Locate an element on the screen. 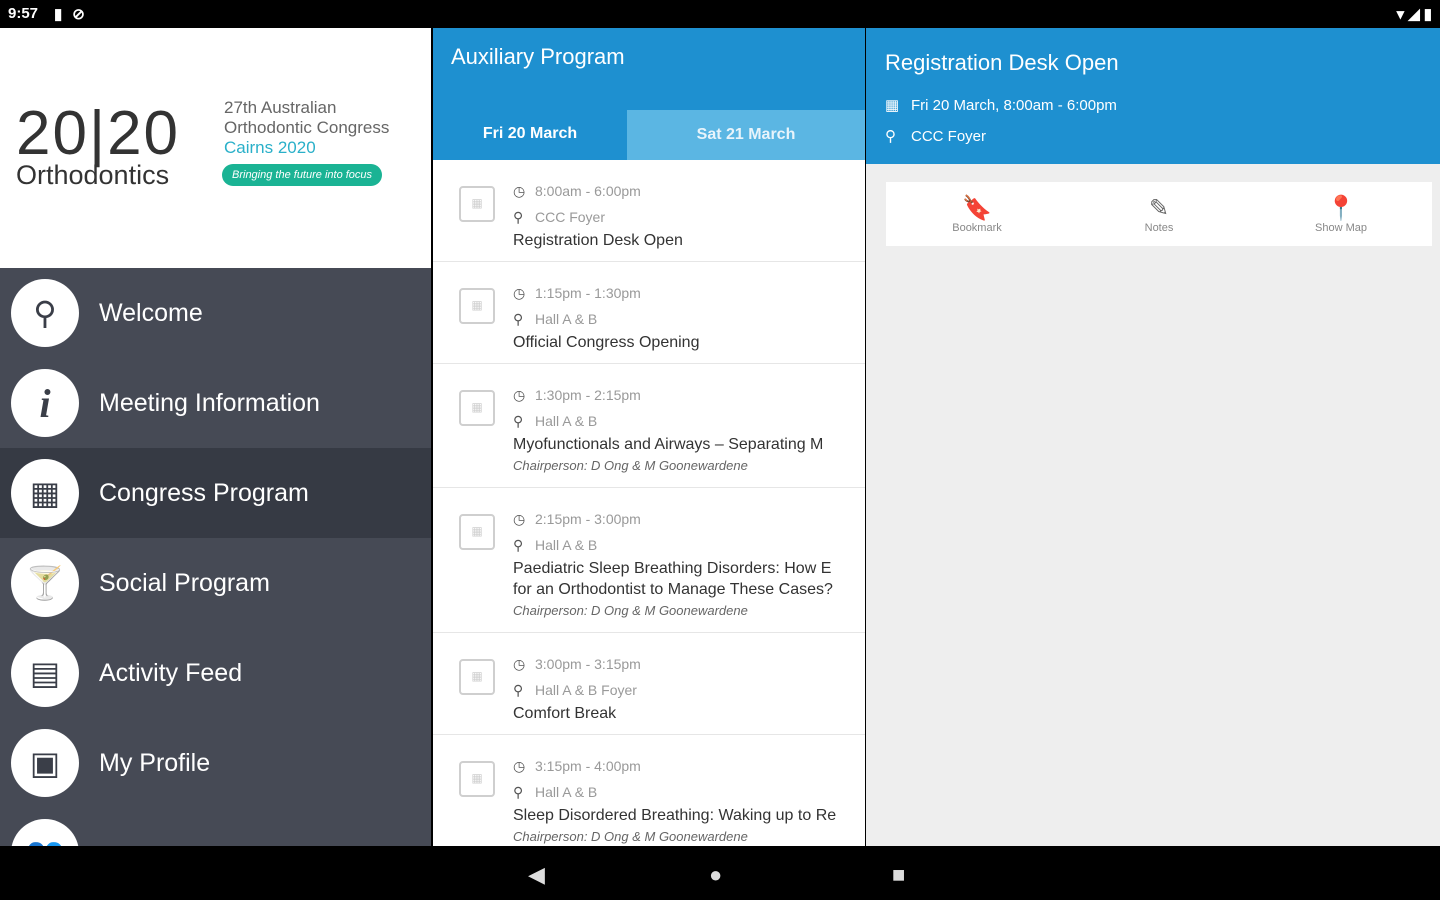 The image size is (1440, 900). bookmark-icon: 🔖 is located at coordinates (977, 208).